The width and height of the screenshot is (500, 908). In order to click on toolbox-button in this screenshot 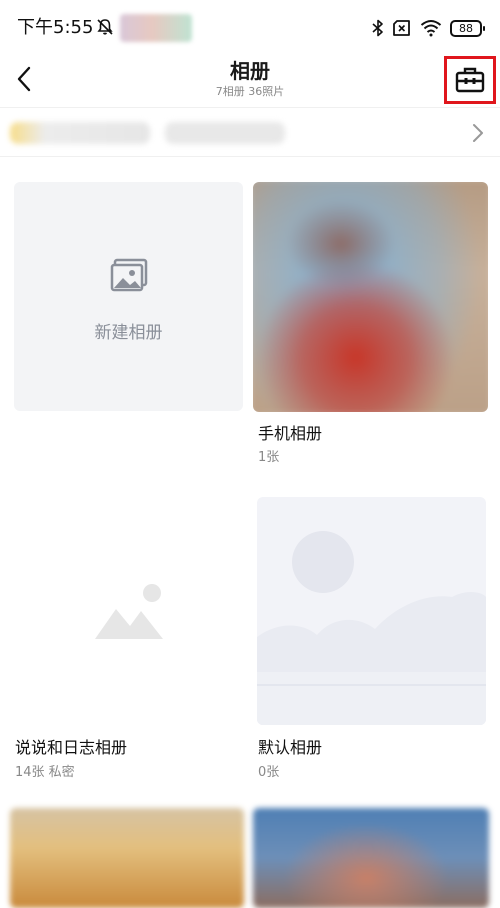, I will do `click(470, 80)`.